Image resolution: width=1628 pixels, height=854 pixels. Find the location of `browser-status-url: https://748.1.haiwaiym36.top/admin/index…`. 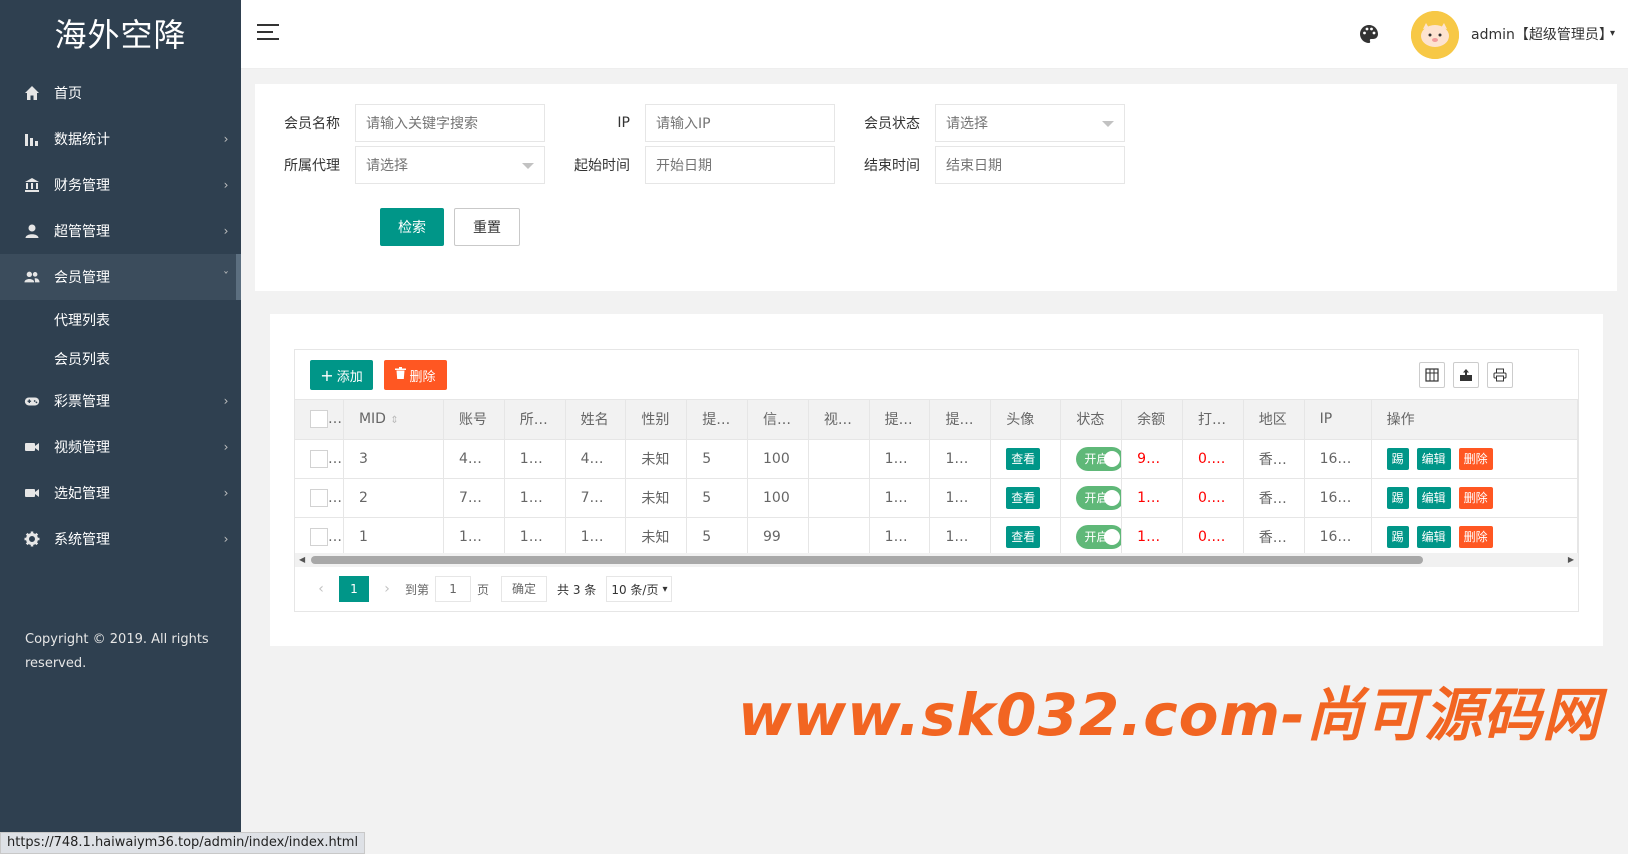

browser-status-url: https://748.1.haiwaiym36.top/admin/index… is located at coordinates (183, 843).